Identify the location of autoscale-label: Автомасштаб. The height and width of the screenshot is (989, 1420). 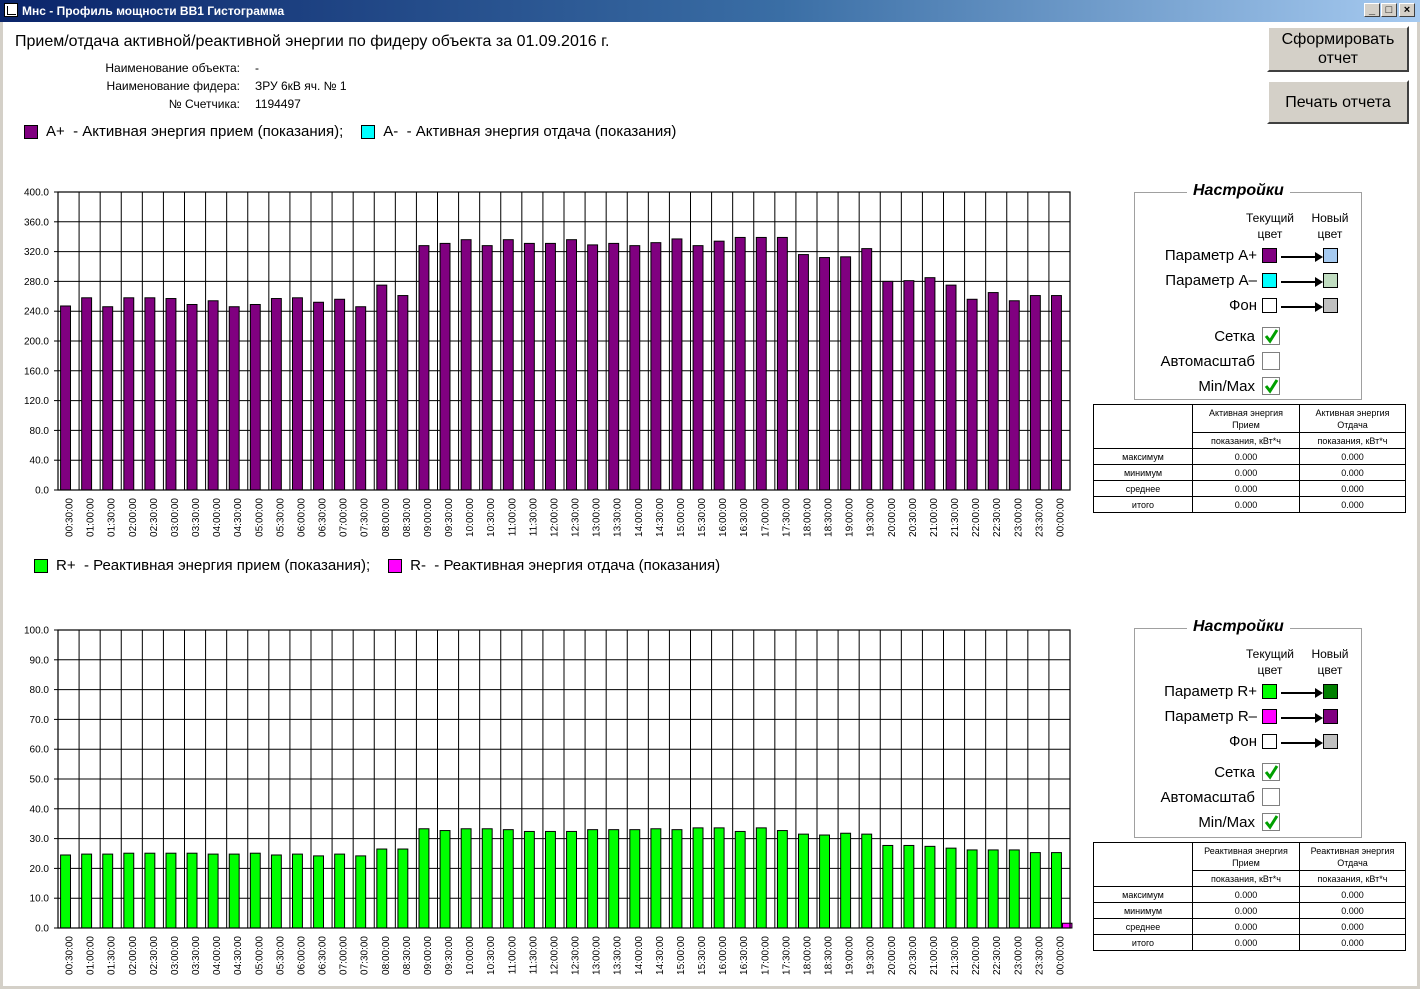
(1207, 361).